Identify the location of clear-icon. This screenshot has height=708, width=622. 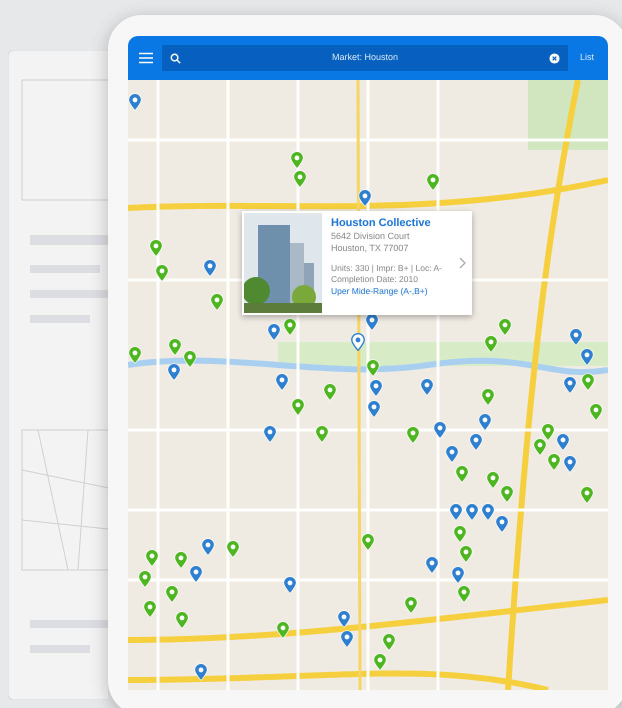
(554, 58).